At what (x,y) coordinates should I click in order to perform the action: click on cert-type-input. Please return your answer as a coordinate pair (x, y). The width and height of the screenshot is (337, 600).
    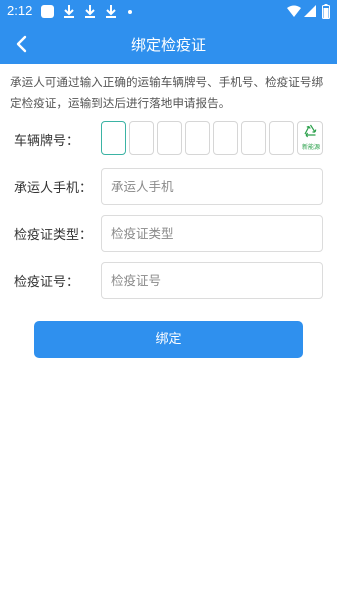
    Looking at the image, I should click on (213, 233).